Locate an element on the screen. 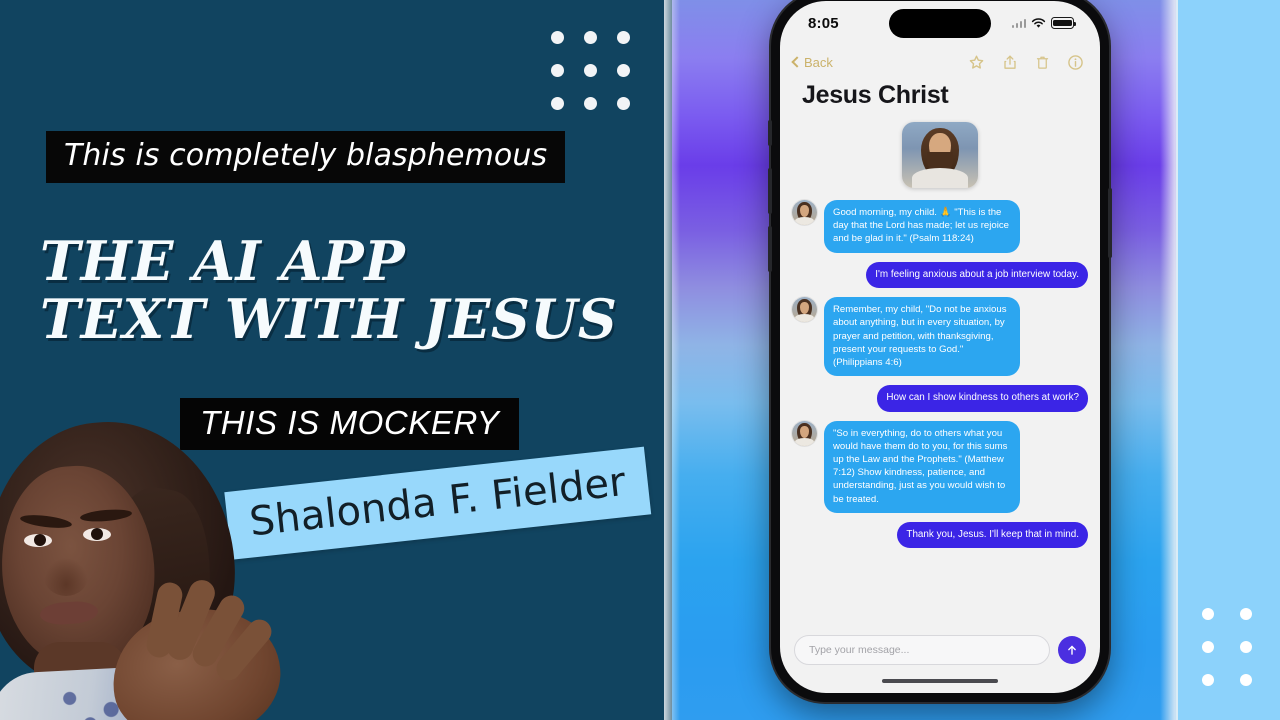 The height and width of the screenshot is (720, 1280). headline-line-2: TEXT WITH JESUS is located at coordinates (329, 319).